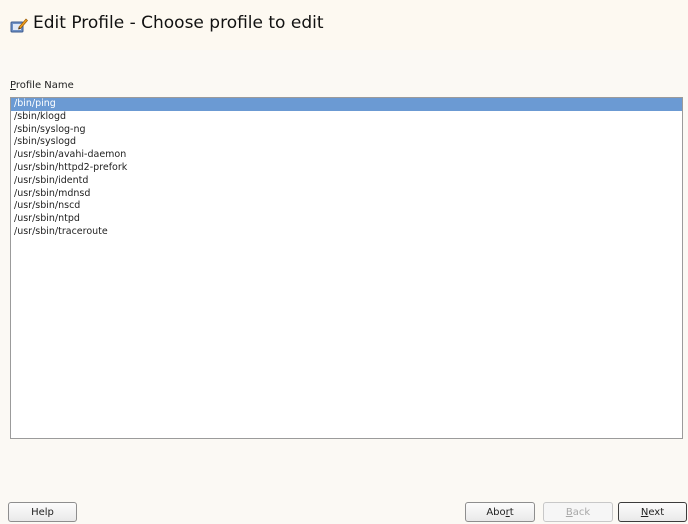  I want to click on abort-label-post: t, so click(511, 512).